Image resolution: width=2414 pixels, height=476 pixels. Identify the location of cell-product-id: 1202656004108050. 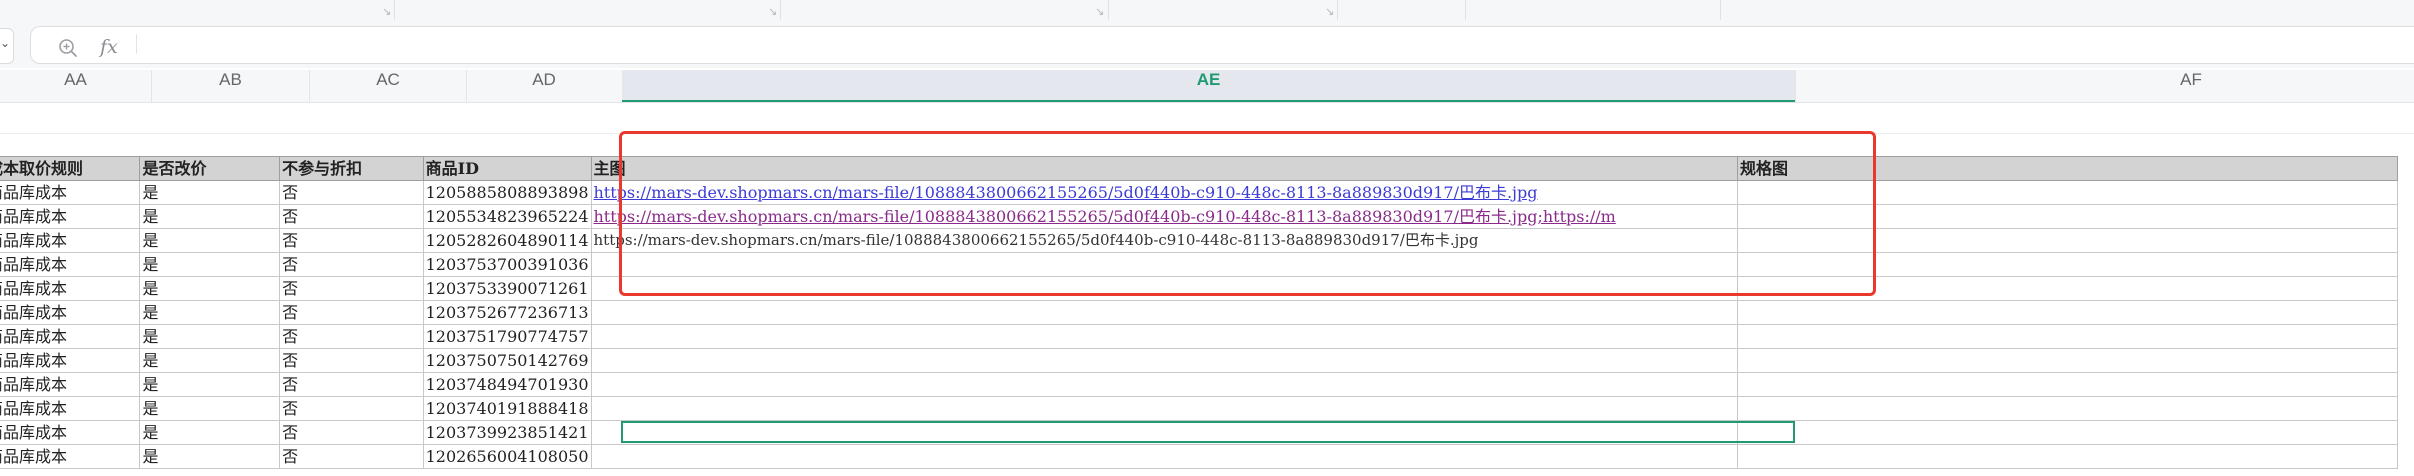
(507, 456).